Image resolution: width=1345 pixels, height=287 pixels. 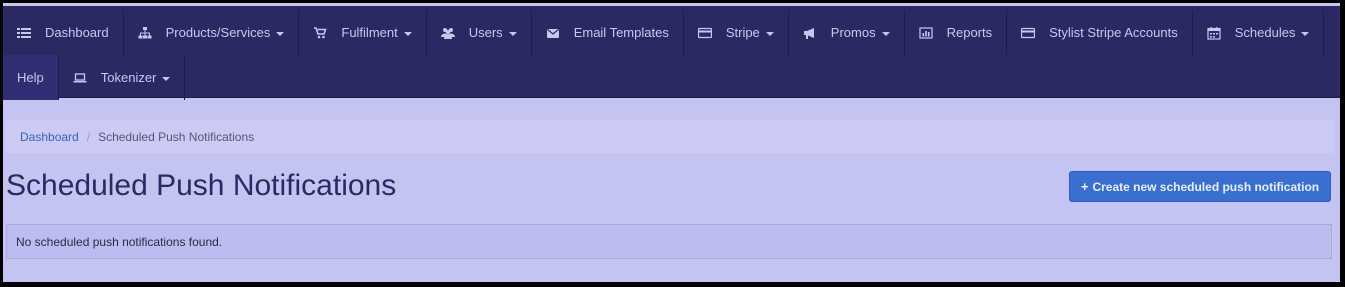 I want to click on page-title: Scheduled Push Notifications, so click(x=201, y=185).